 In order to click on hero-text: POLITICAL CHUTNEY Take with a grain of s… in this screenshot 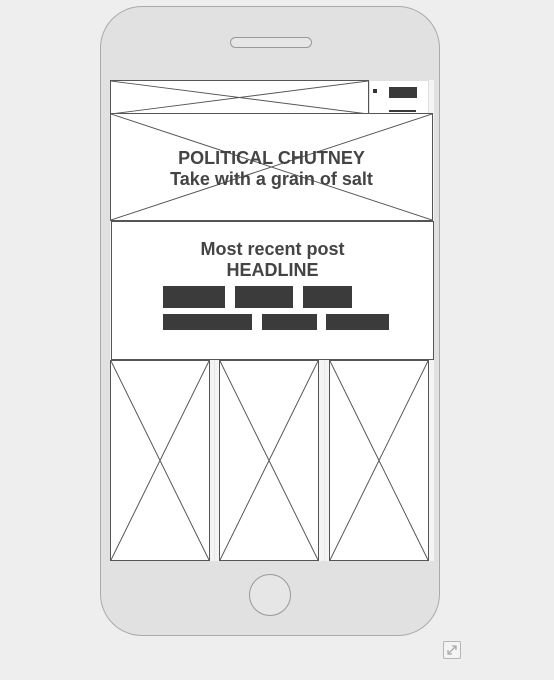, I will do `click(271, 169)`.